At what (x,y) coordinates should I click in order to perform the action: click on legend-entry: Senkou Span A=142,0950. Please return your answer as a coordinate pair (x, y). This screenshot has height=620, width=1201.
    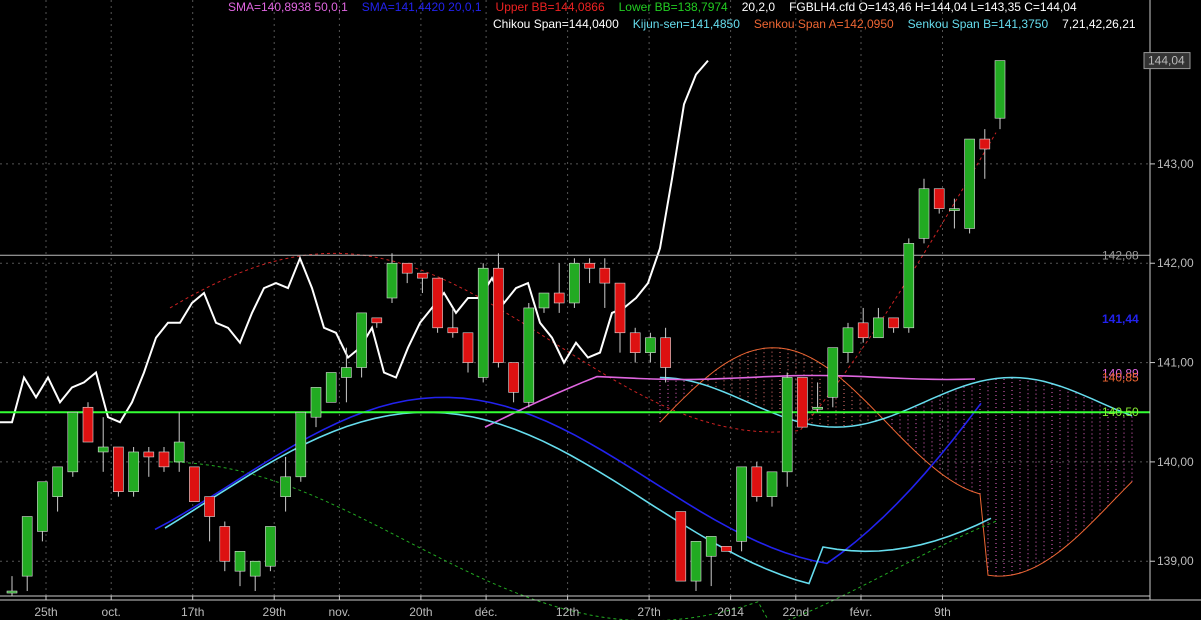
    Looking at the image, I should click on (823, 24).